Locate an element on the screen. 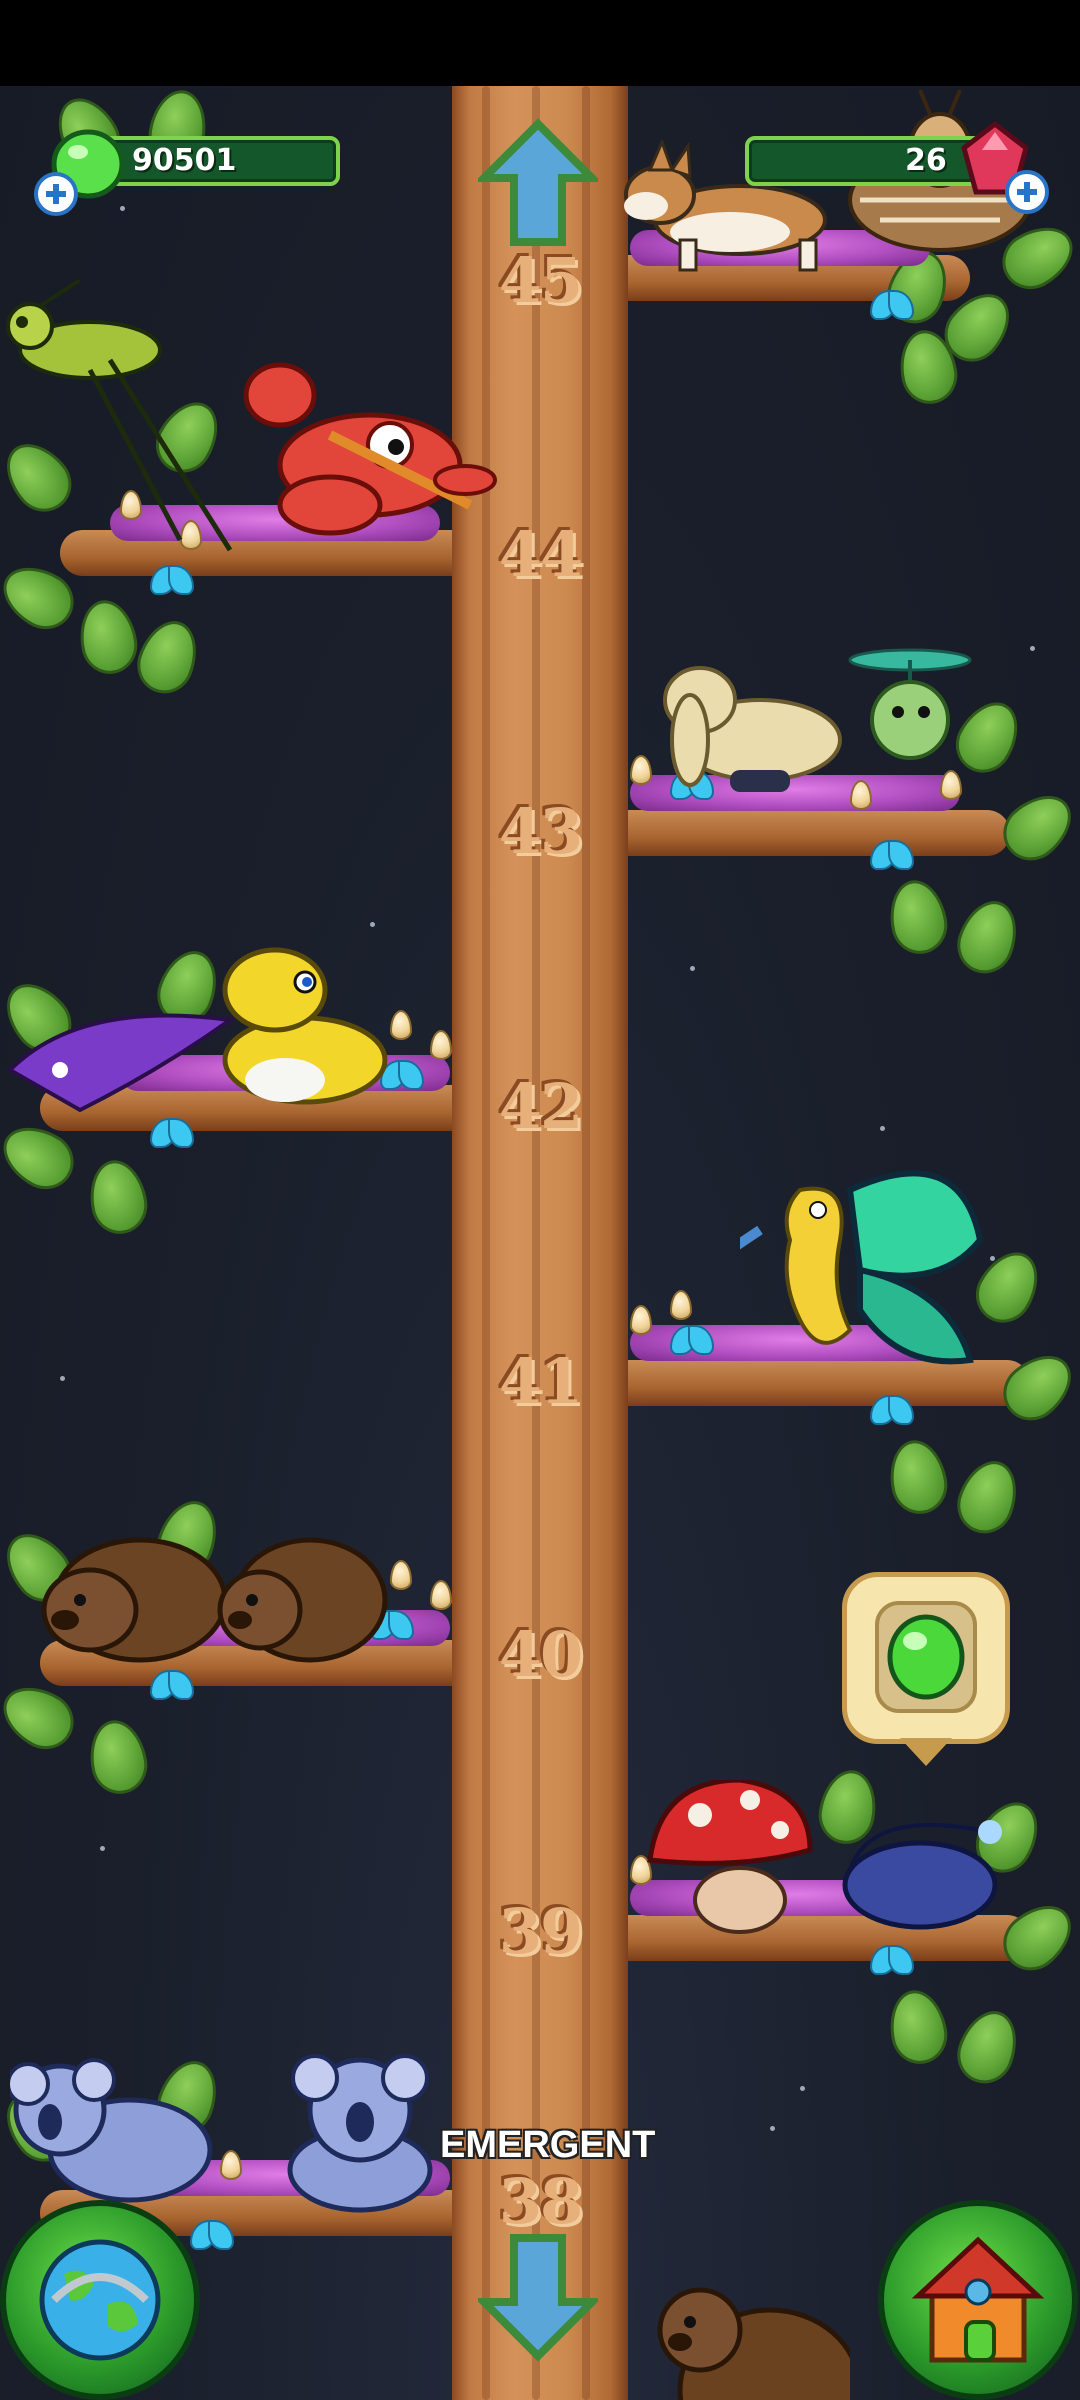 The height and width of the screenshot is (2400, 1080). slime-bubble-tail is located at coordinates (926, 1752).